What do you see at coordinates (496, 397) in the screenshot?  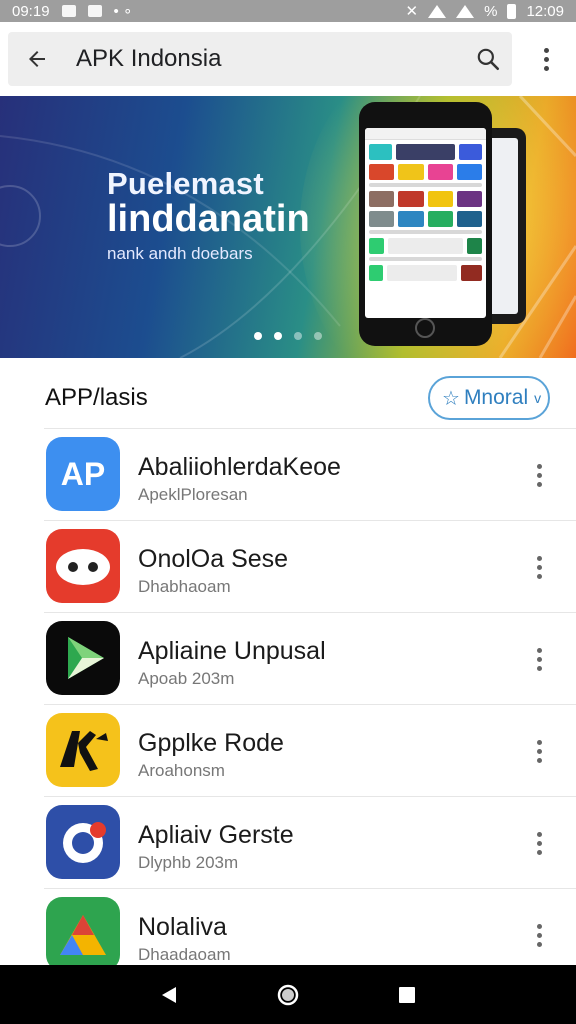 I see `filter-chip-label: Mnoral` at bounding box center [496, 397].